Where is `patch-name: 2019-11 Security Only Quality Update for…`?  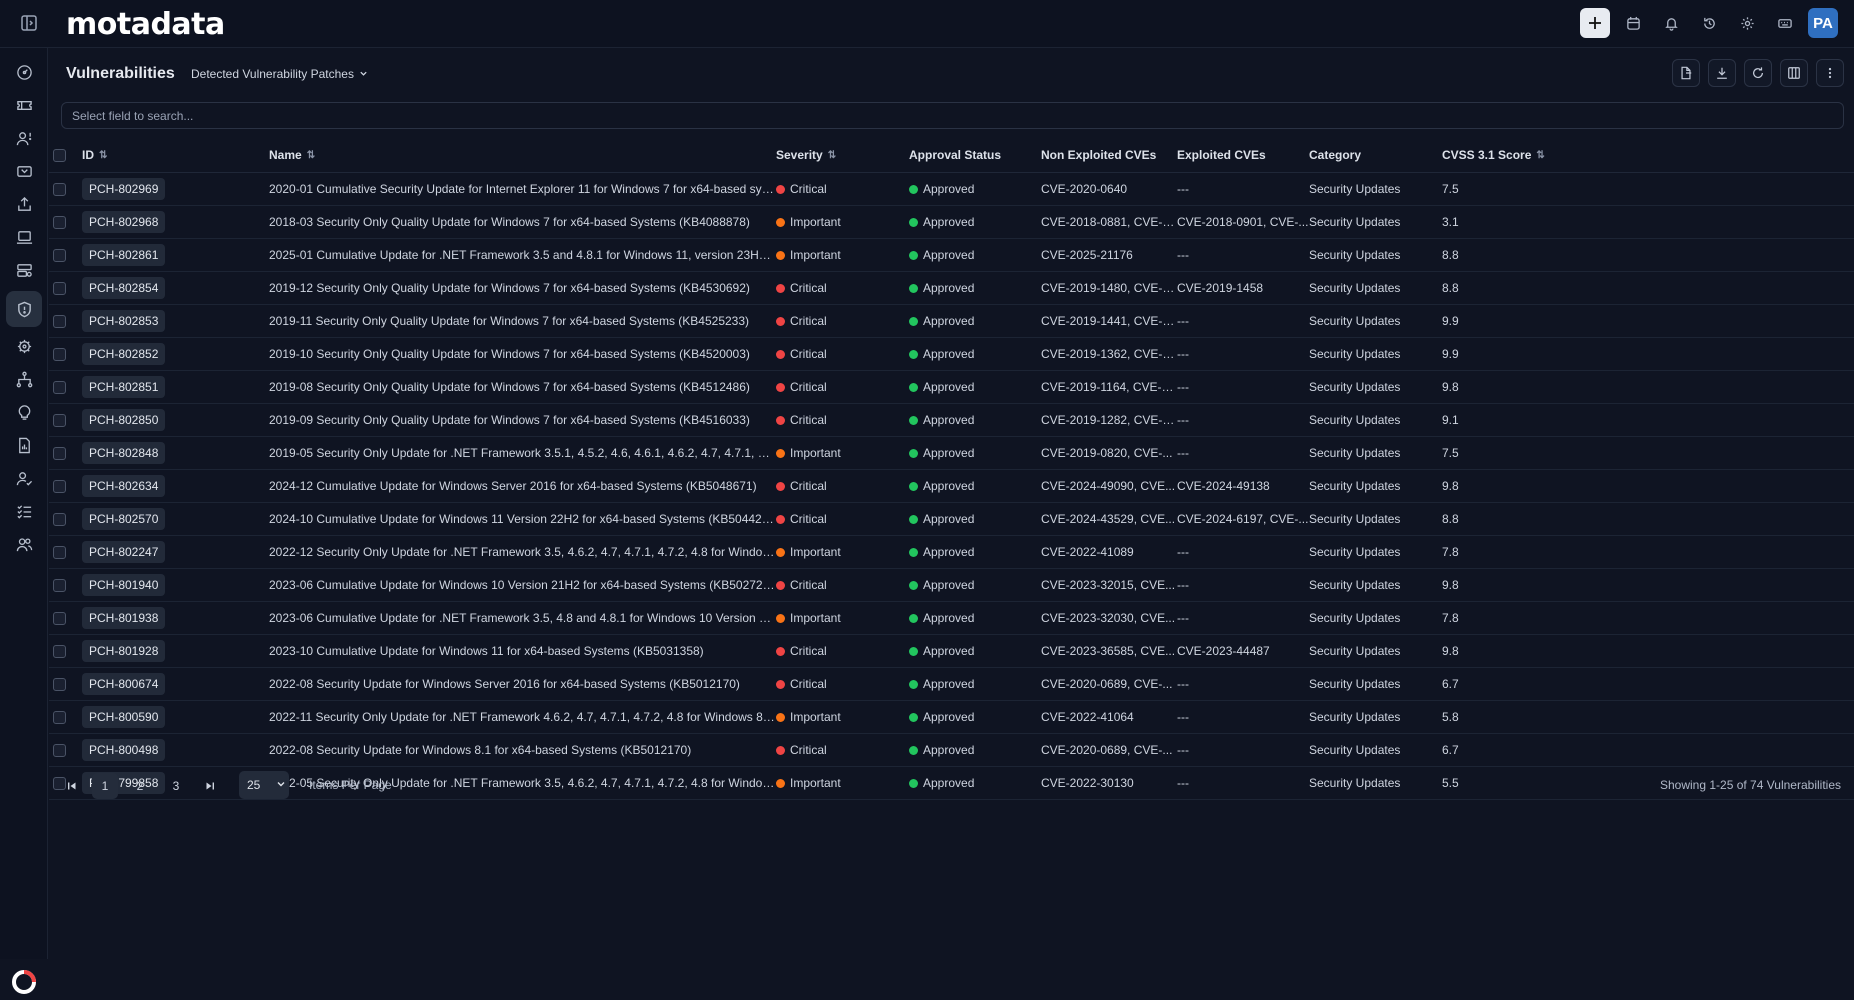
patch-name: 2019-11 Security Only Quality Update for… is located at coordinates (522, 321).